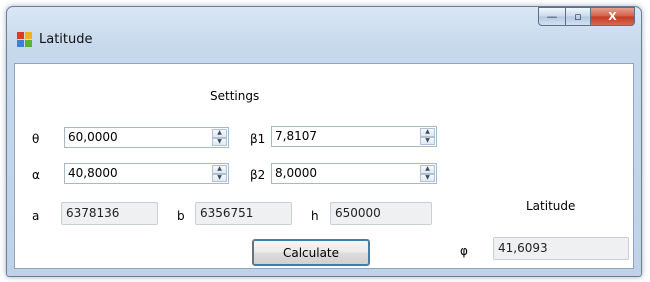  Describe the element at coordinates (146, 137) in the screenshot. I see `theta-stepper: 60,0000 ▲ ▼` at that location.